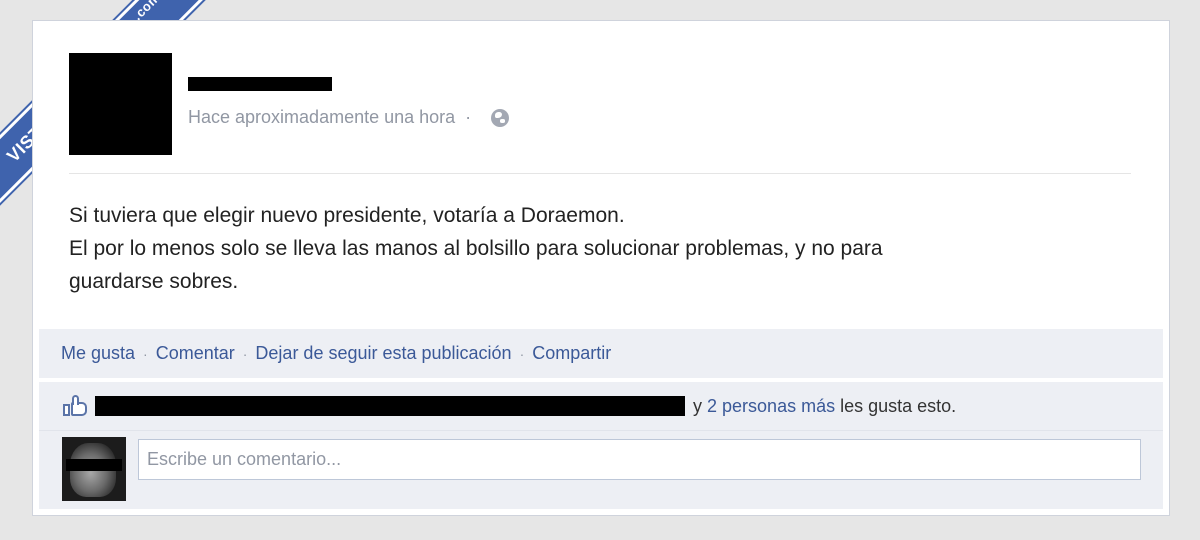 This screenshot has width=1200, height=540. Describe the element at coordinates (697, 405) in the screenshot. I see `likes-connector: y` at that location.